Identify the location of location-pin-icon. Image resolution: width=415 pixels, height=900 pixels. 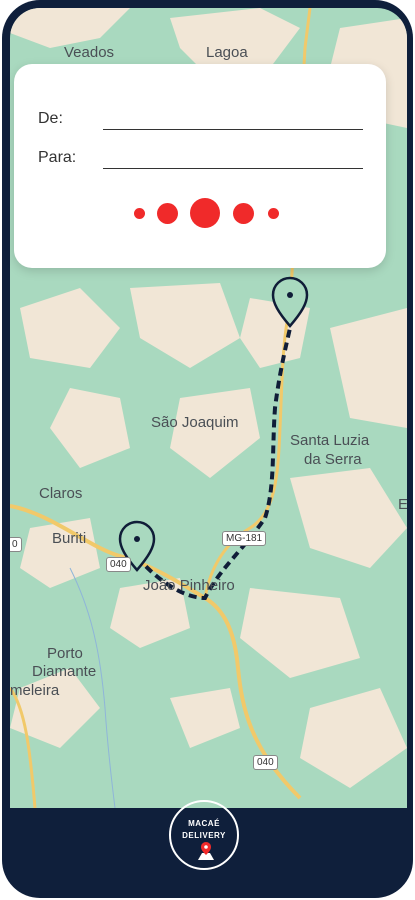
(206, 851).